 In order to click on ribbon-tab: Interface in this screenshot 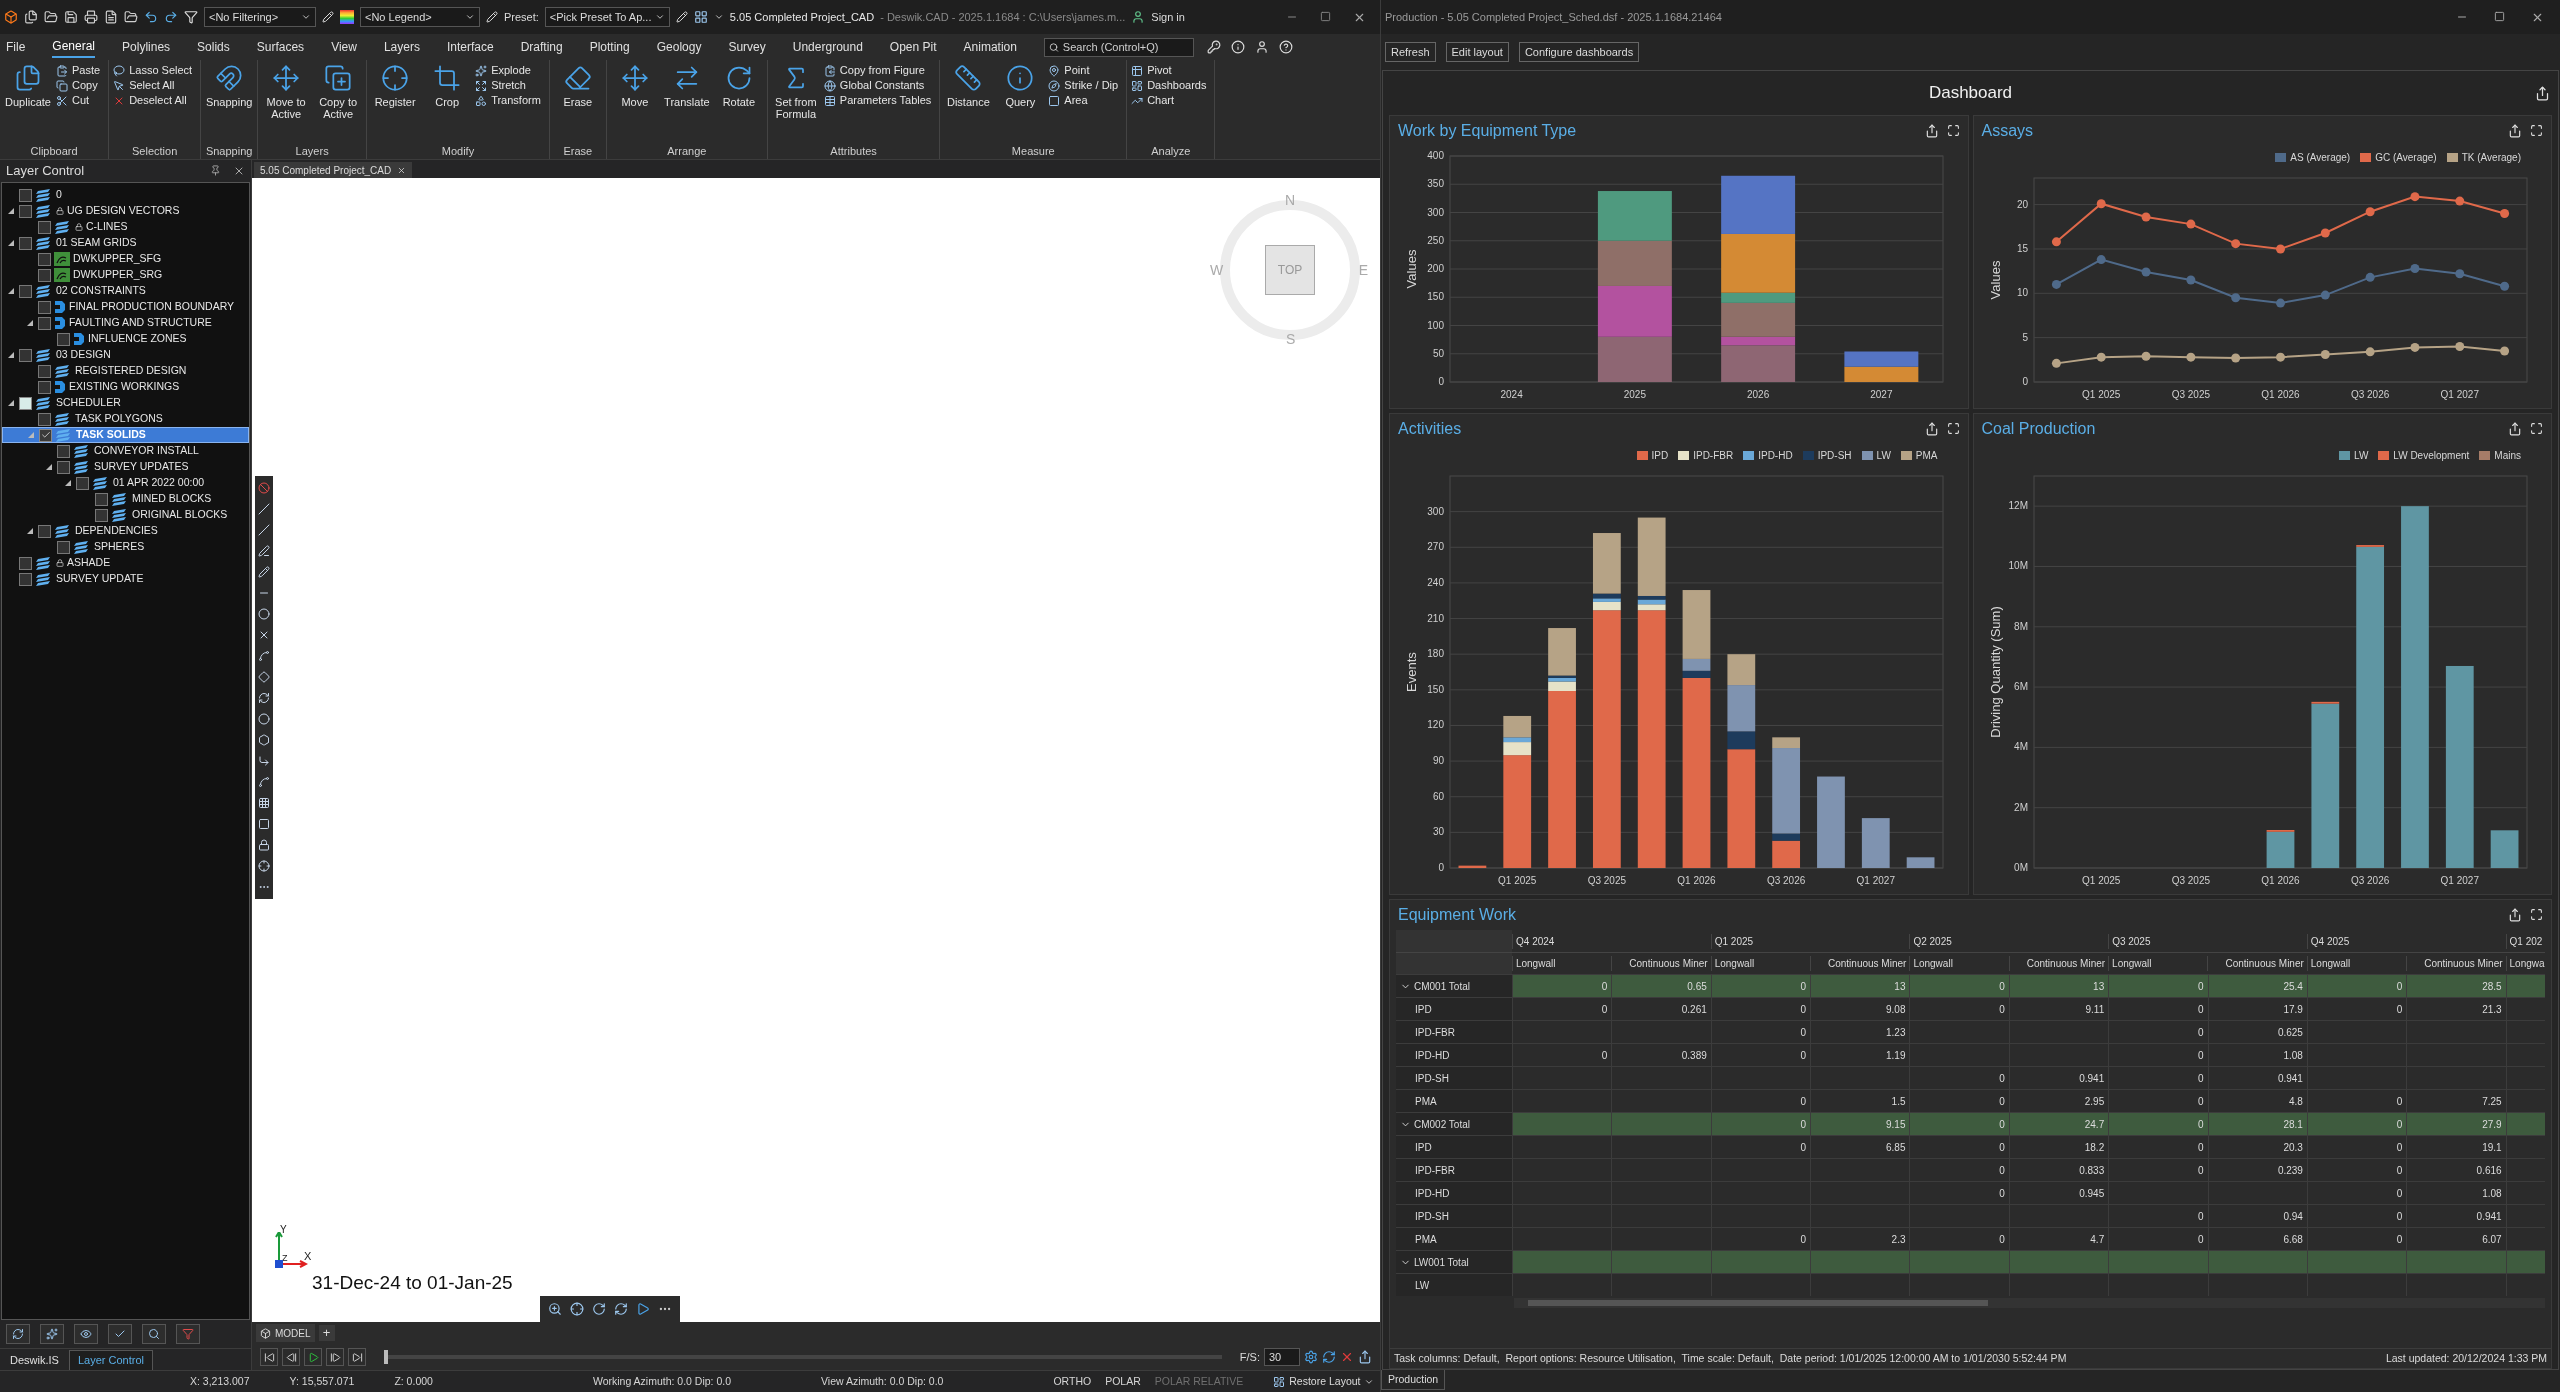, I will do `click(470, 47)`.